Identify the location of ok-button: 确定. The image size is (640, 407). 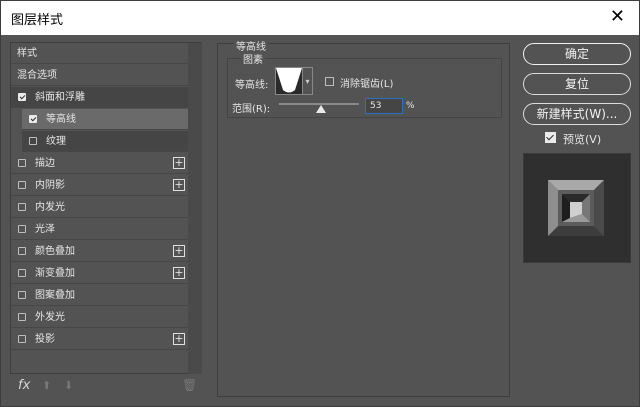
(577, 54).